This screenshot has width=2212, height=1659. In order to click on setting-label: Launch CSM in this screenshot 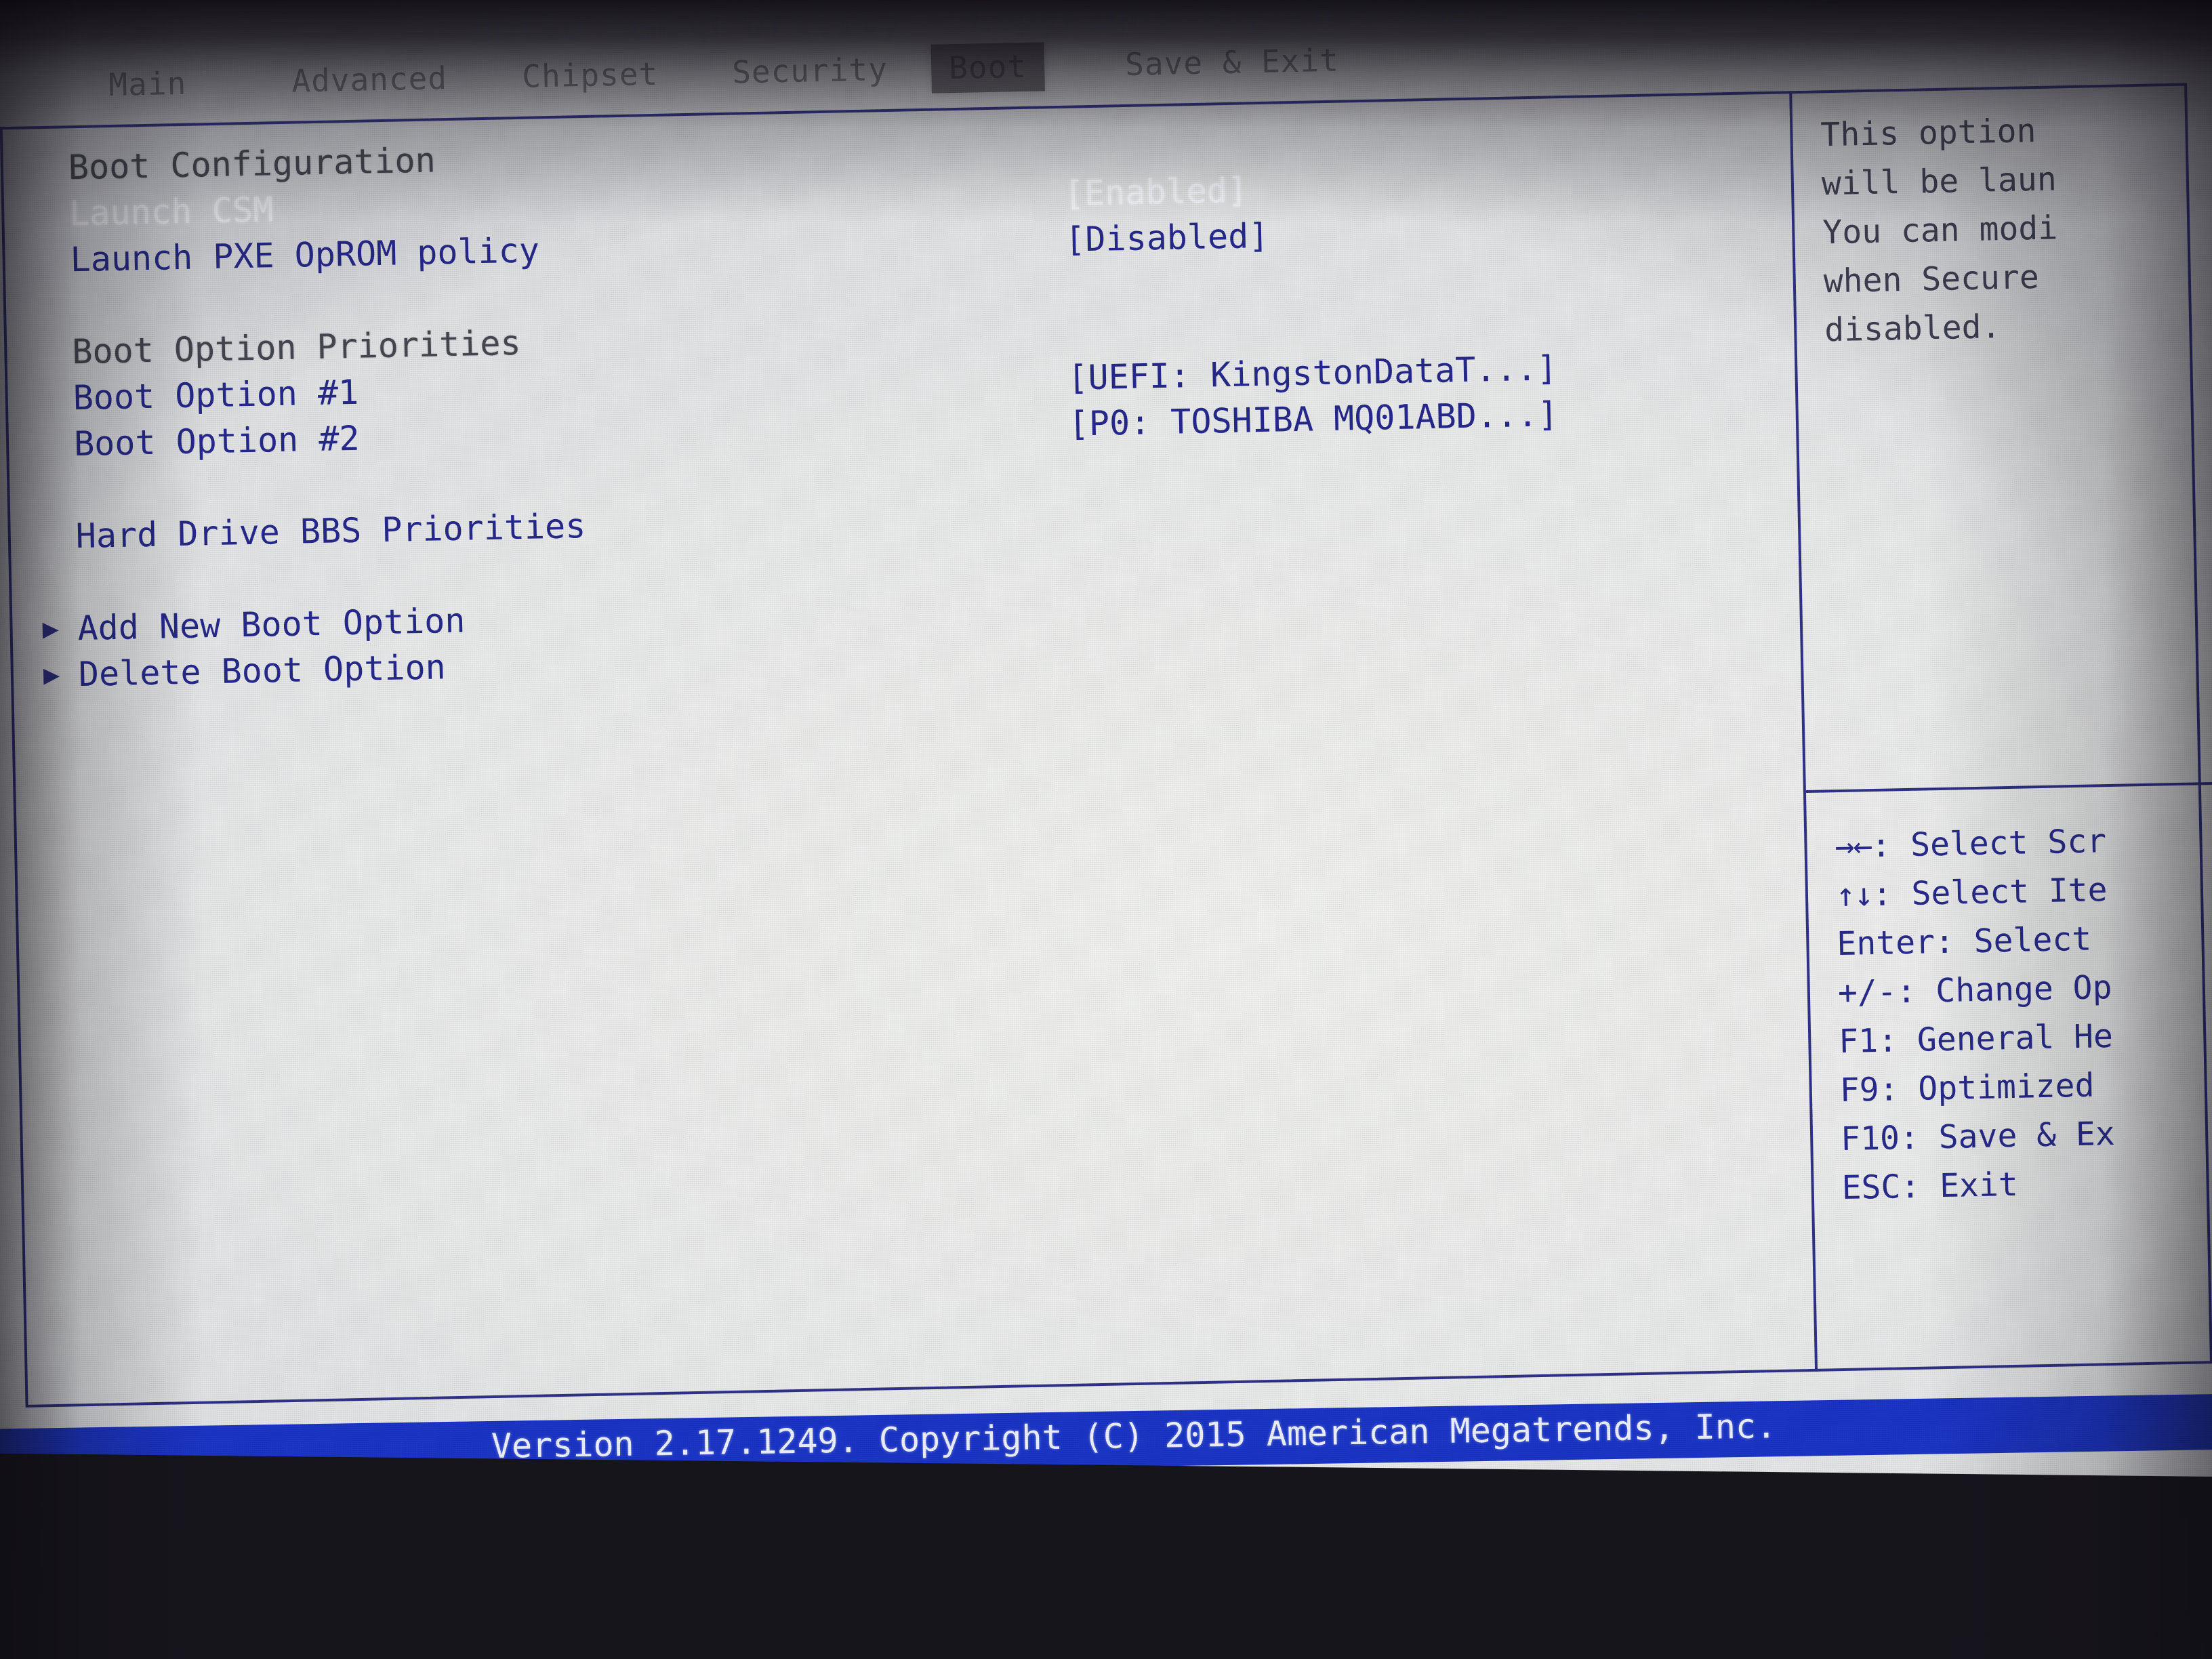, I will do `click(171, 212)`.